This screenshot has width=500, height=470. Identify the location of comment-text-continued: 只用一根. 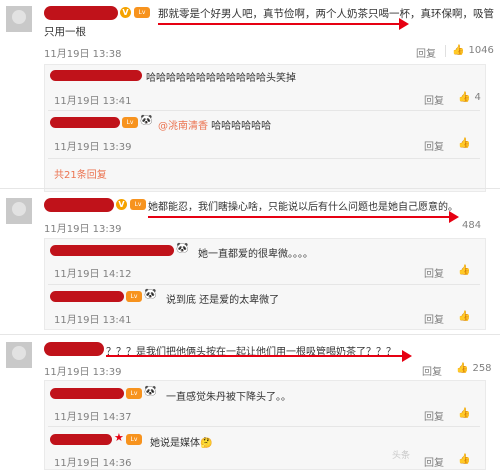
(65, 32).